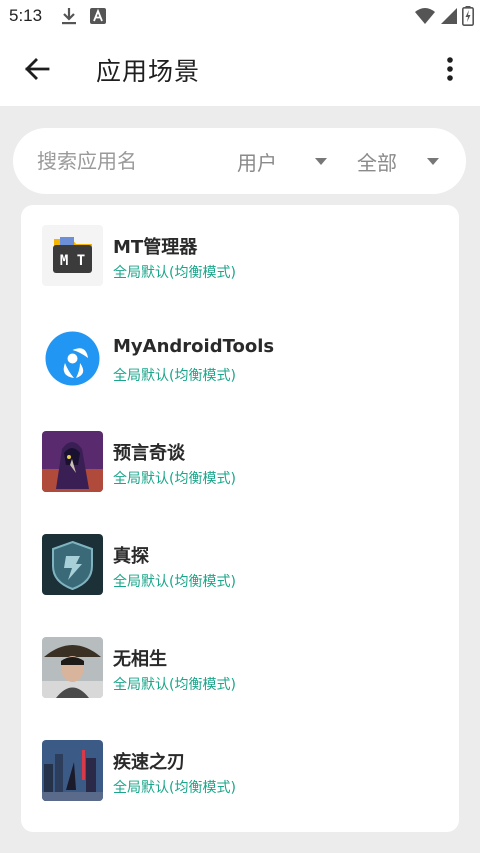 Image resolution: width=480 pixels, height=853 pixels. What do you see at coordinates (240, 668) in the screenshot?
I see `list-item: 无相生 全局默认(均衡模式)` at bounding box center [240, 668].